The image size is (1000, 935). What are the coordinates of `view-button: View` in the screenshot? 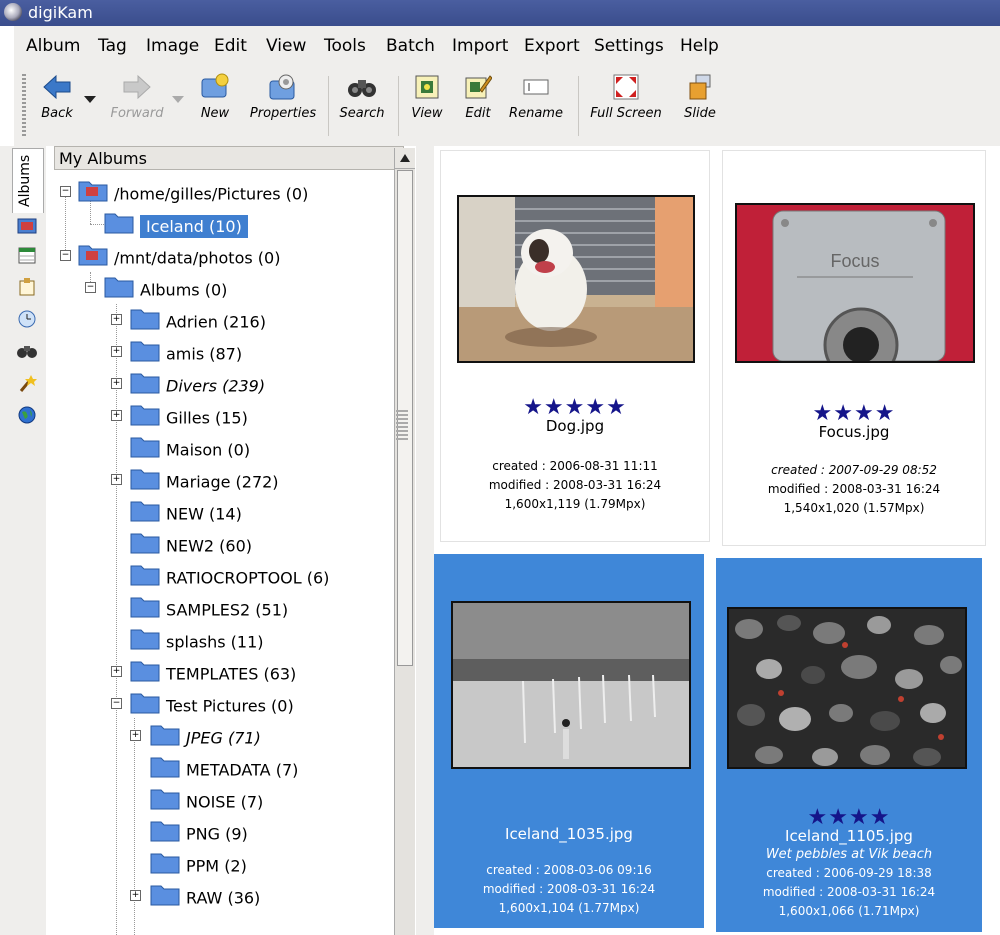 It's located at (427, 96).